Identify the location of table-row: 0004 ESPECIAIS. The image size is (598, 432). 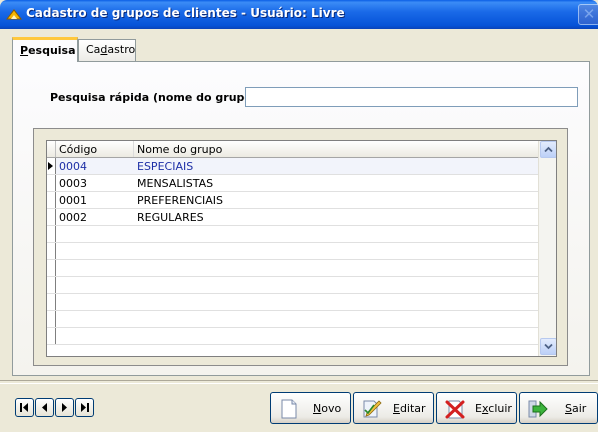
(292, 166).